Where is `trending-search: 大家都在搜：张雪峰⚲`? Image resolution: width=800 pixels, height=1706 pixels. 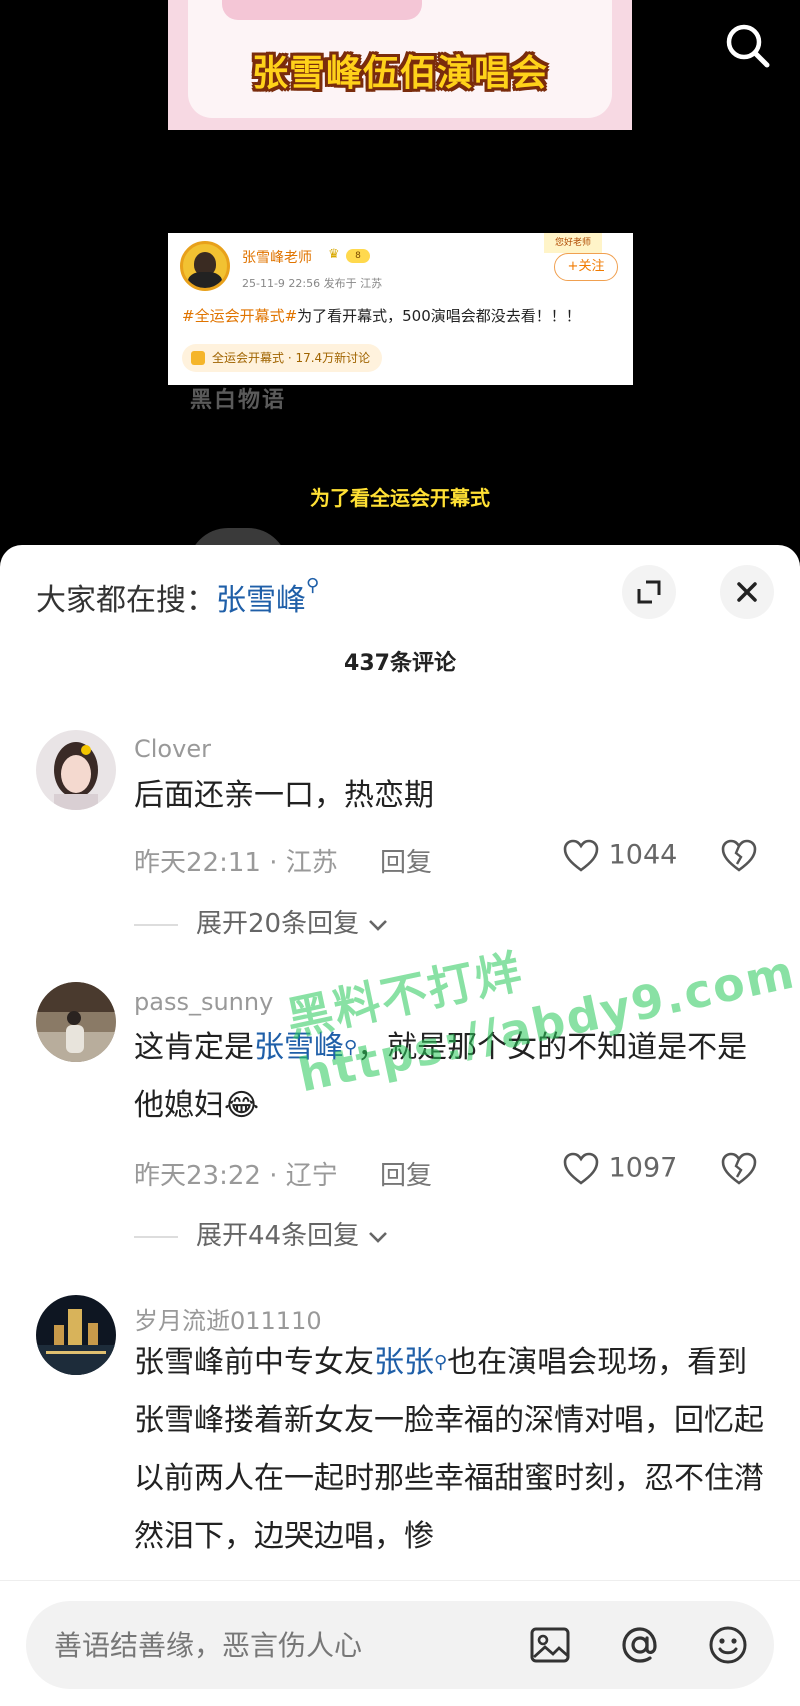 trending-search: 大家都在搜：张雪峰⚲ is located at coordinates (177, 597).